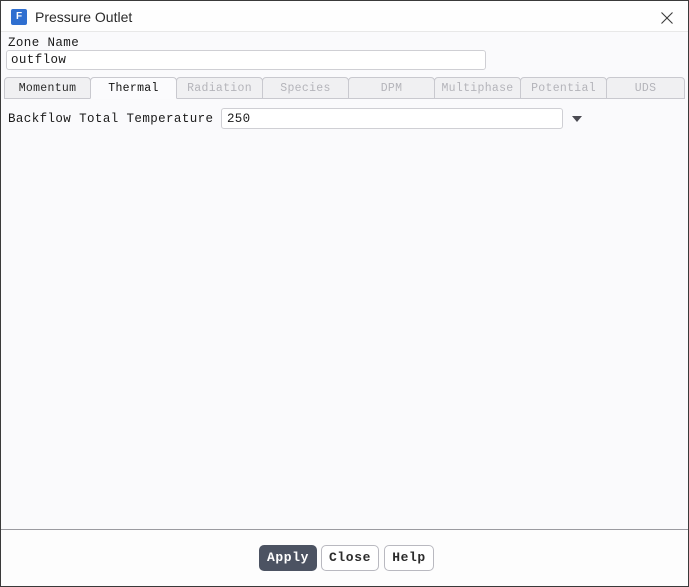  I want to click on zone-name-label: Zone Name, so click(44, 43).